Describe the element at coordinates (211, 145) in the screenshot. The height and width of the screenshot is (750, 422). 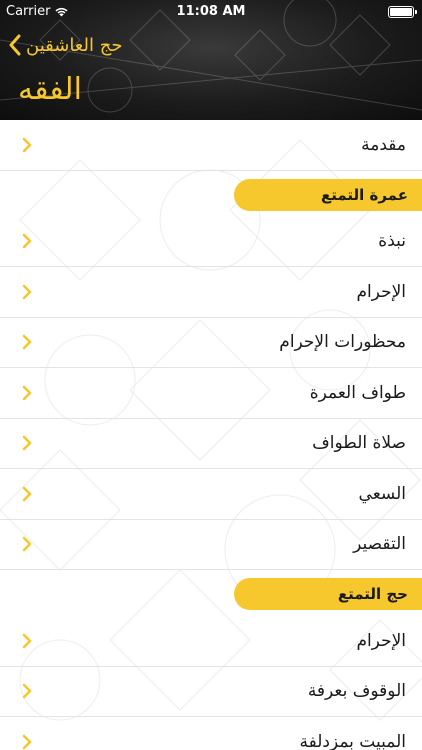
I see `list-item: مقدمة` at that location.